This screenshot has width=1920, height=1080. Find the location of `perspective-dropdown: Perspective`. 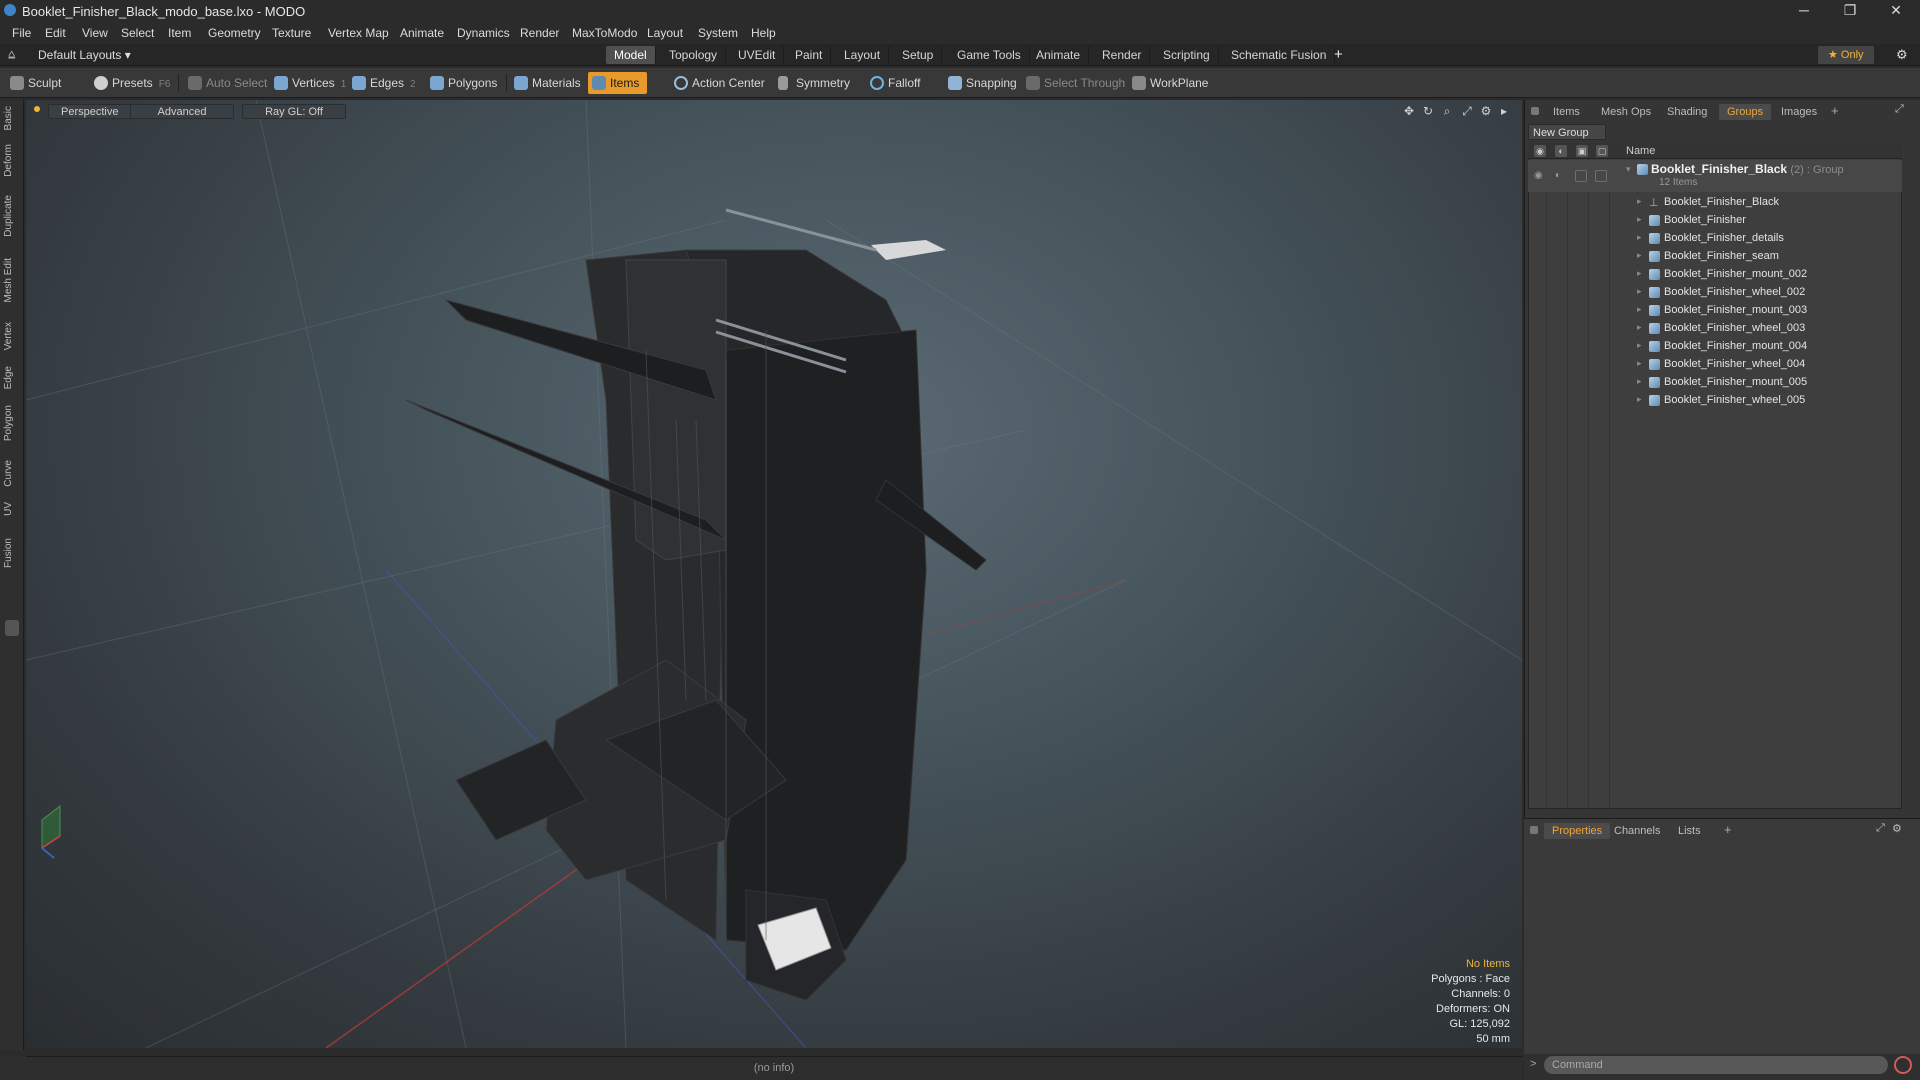

perspective-dropdown: Perspective is located at coordinates (90, 111).